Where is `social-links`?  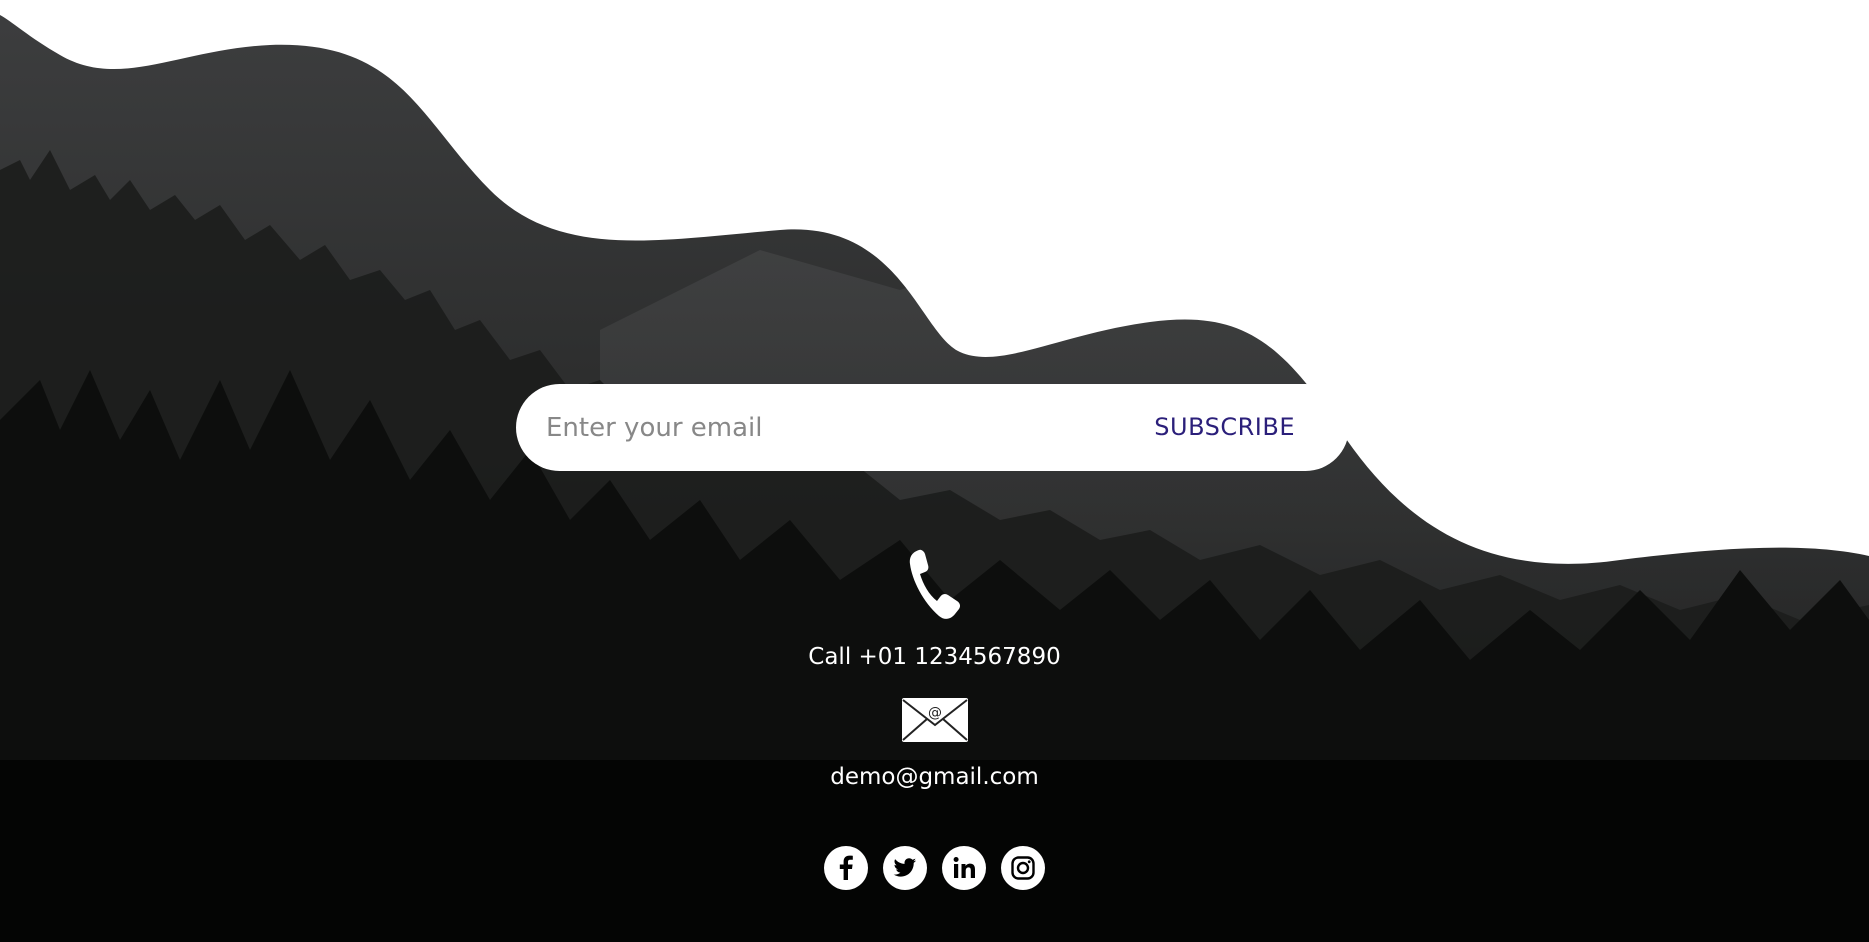
social-links is located at coordinates (934, 868).